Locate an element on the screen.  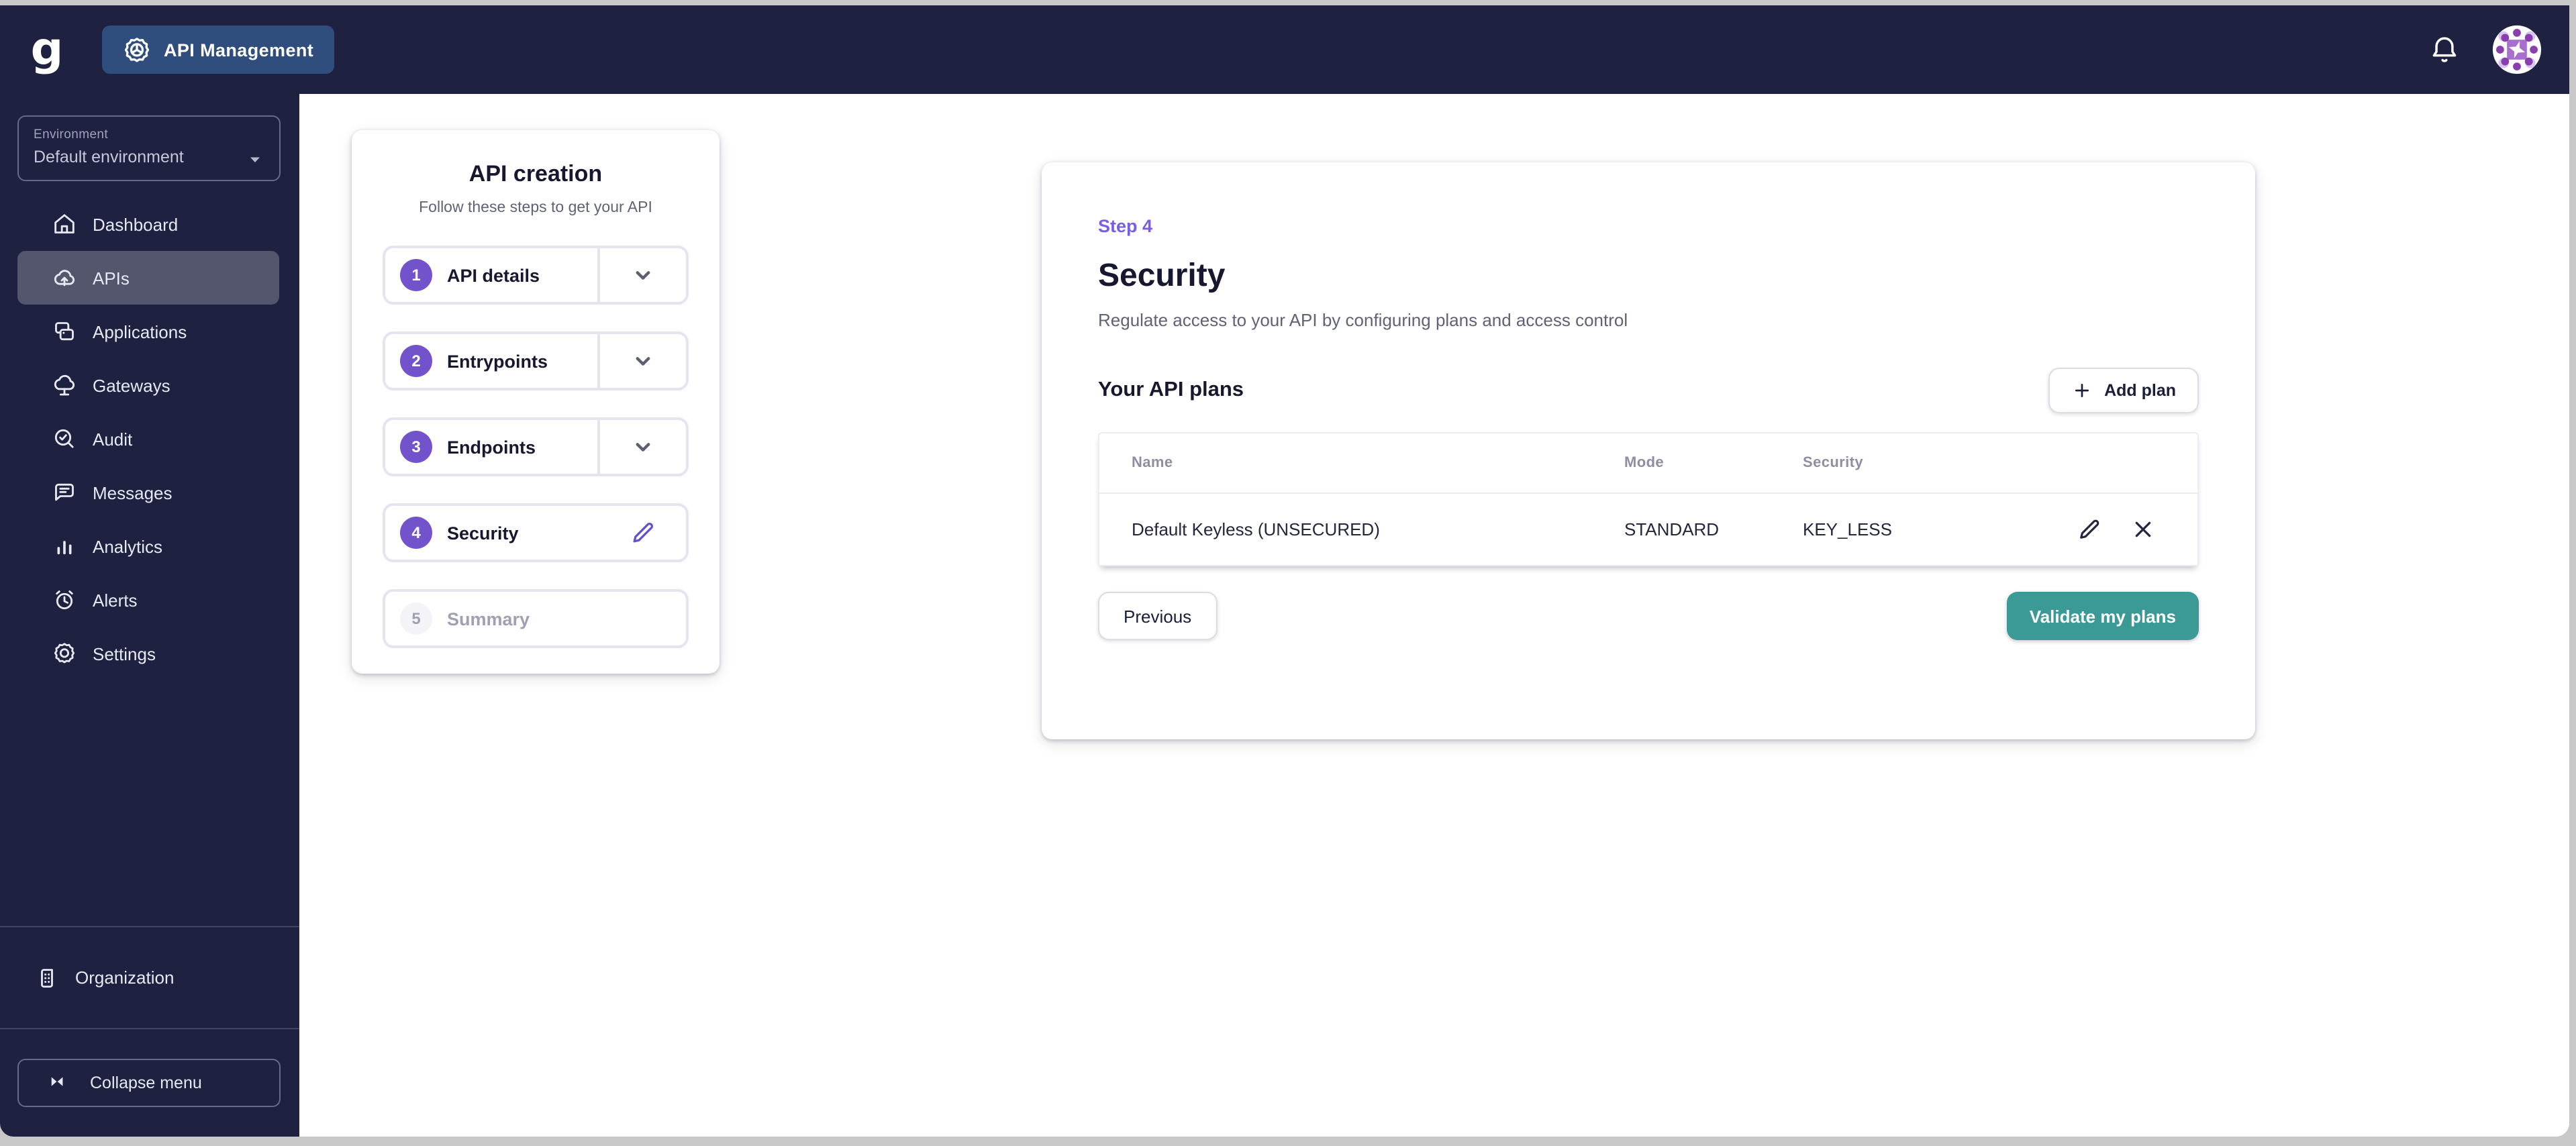
product-switcher-button: API Management is located at coordinates (218, 49).